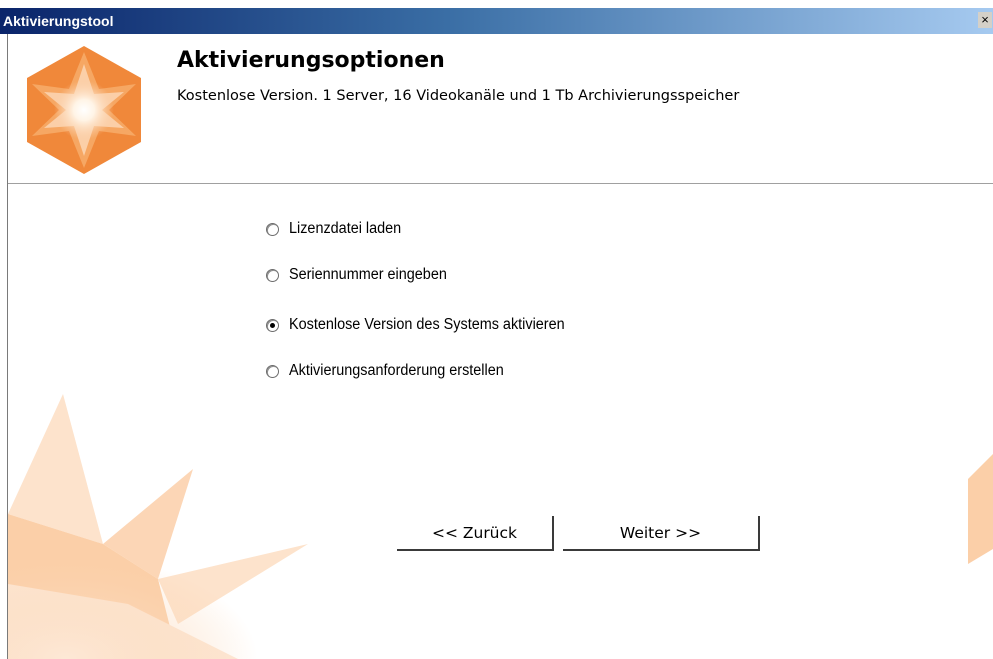 The width and height of the screenshot is (993, 659). I want to click on option-load-license-file: Lizenzdatei laden, so click(338, 229).